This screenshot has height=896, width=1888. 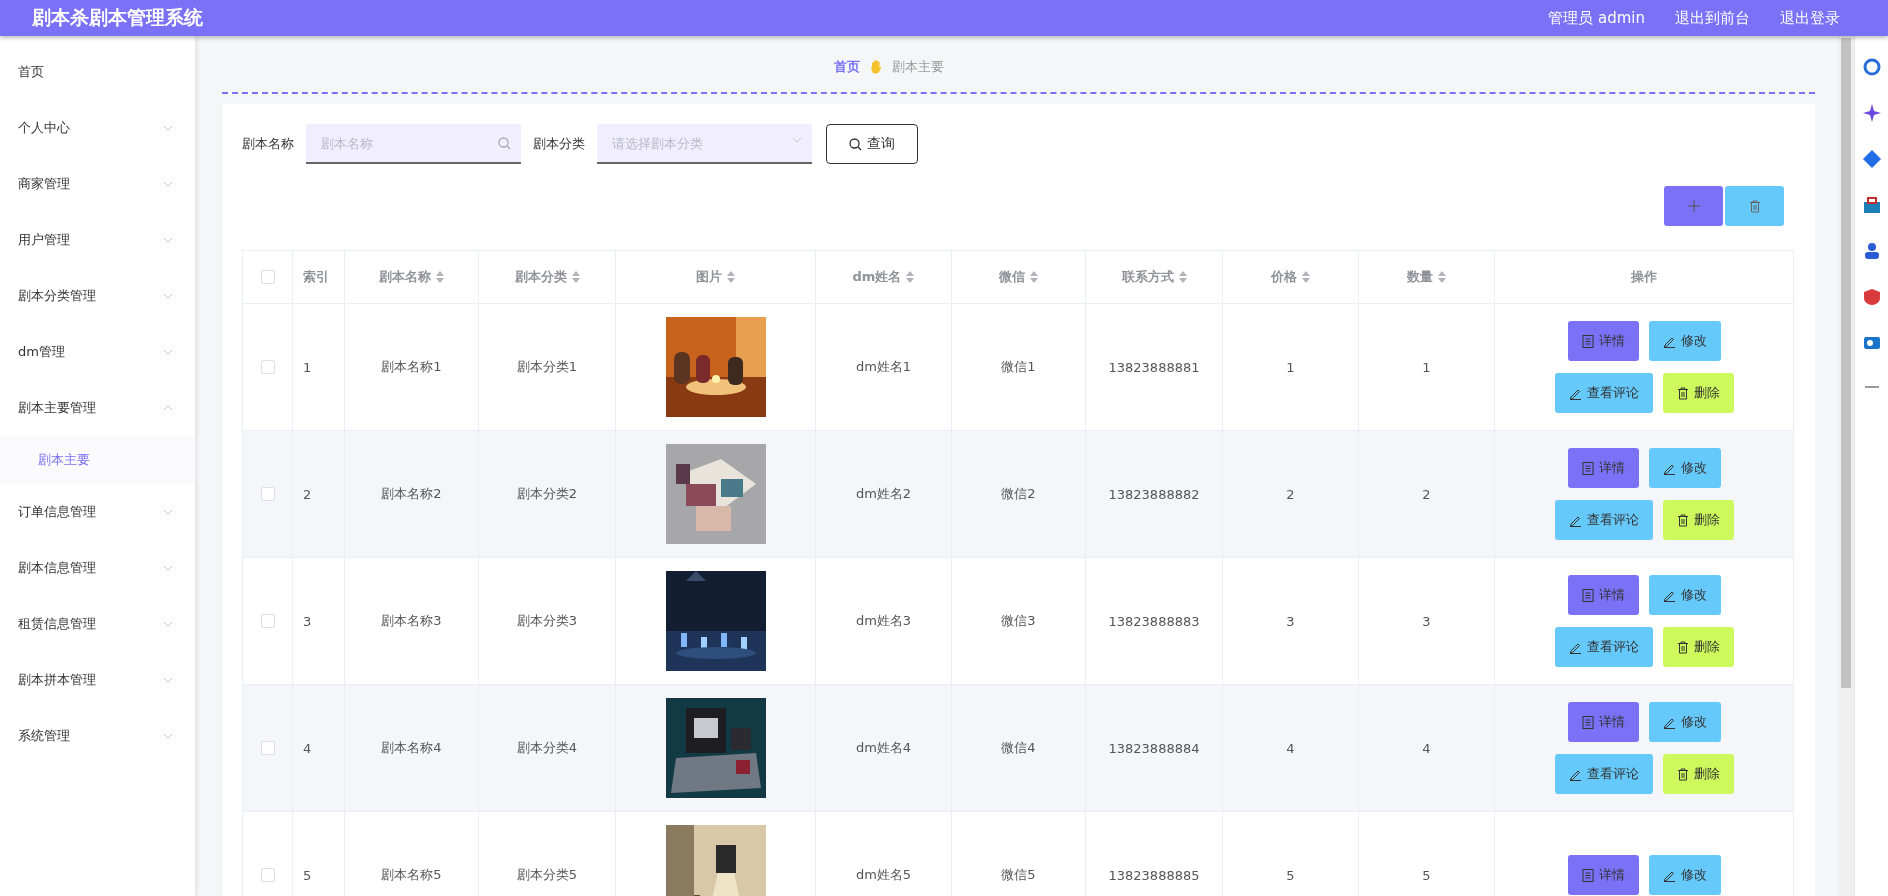 What do you see at coordinates (709, 277) in the screenshot?
I see `column-header: 图片` at bounding box center [709, 277].